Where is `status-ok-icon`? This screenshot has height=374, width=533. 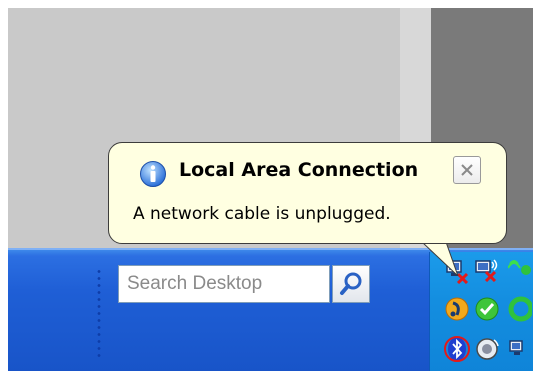
status-ok-icon is located at coordinates (487, 309).